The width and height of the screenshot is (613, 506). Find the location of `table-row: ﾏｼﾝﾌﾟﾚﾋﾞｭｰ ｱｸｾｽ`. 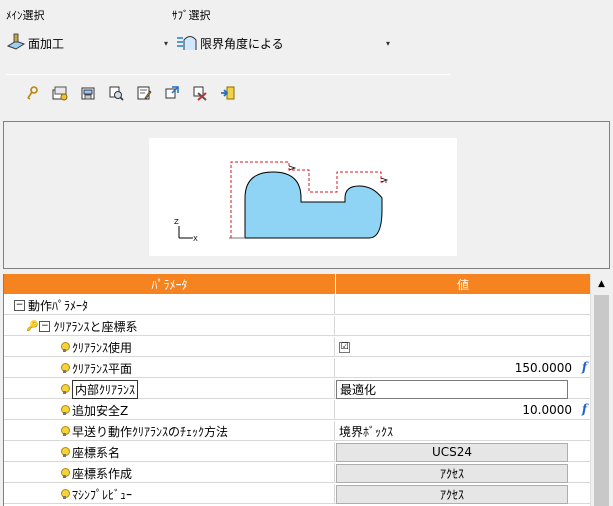

table-row: ﾏｼﾝﾌﾟﾚﾋﾞｭｰ ｱｸｾｽ is located at coordinates (297, 494).